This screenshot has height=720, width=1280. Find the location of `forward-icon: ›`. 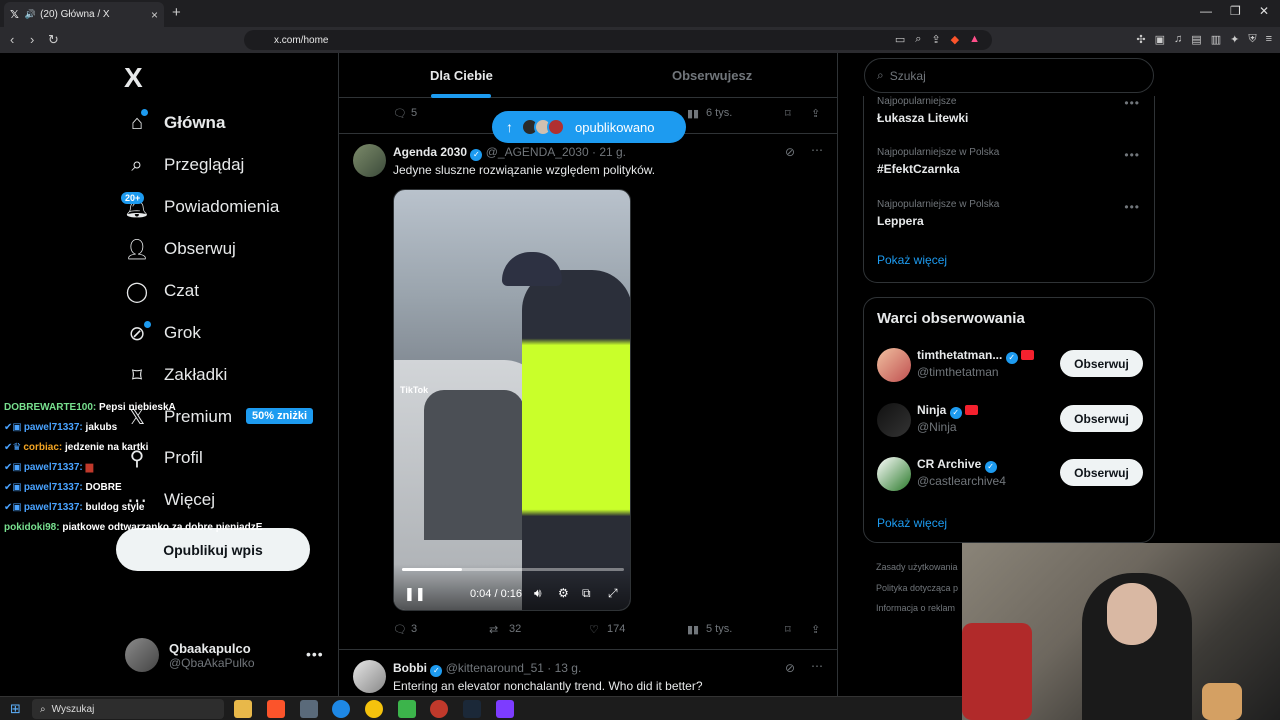

forward-icon: › is located at coordinates (32, 39).